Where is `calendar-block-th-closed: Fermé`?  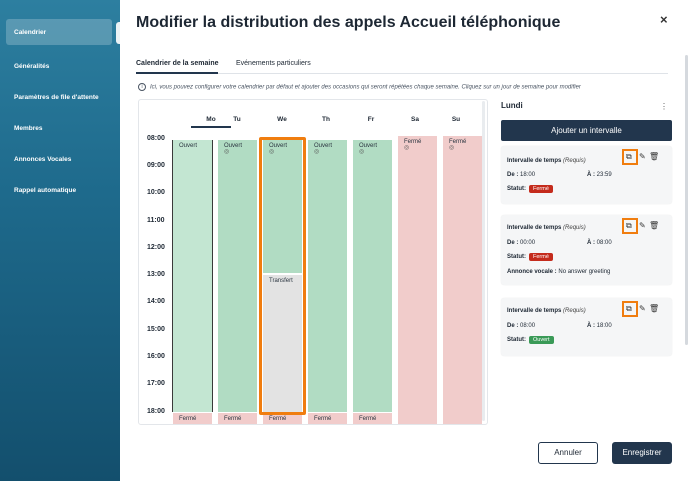 calendar-block-th-closed: Fermé is located at coordinates (327, 418).